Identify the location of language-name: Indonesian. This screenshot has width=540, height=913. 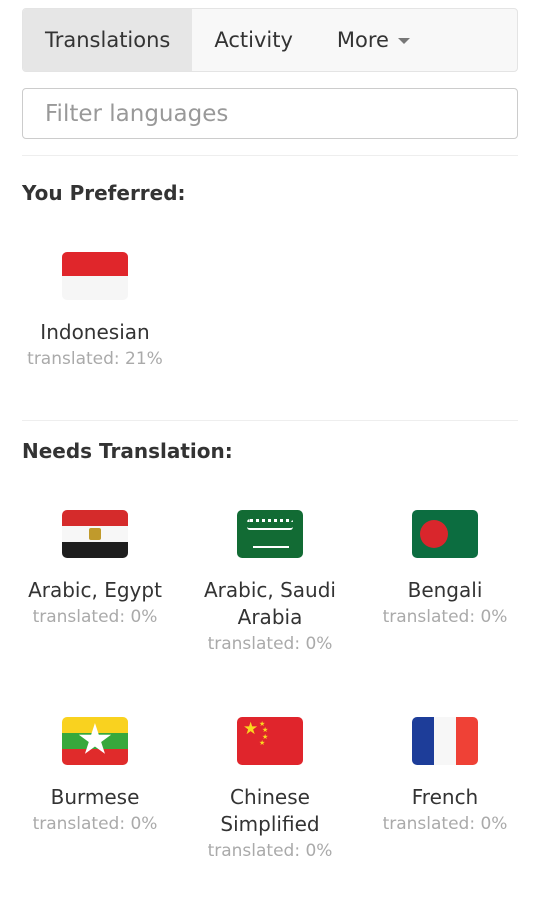
(95, 332).